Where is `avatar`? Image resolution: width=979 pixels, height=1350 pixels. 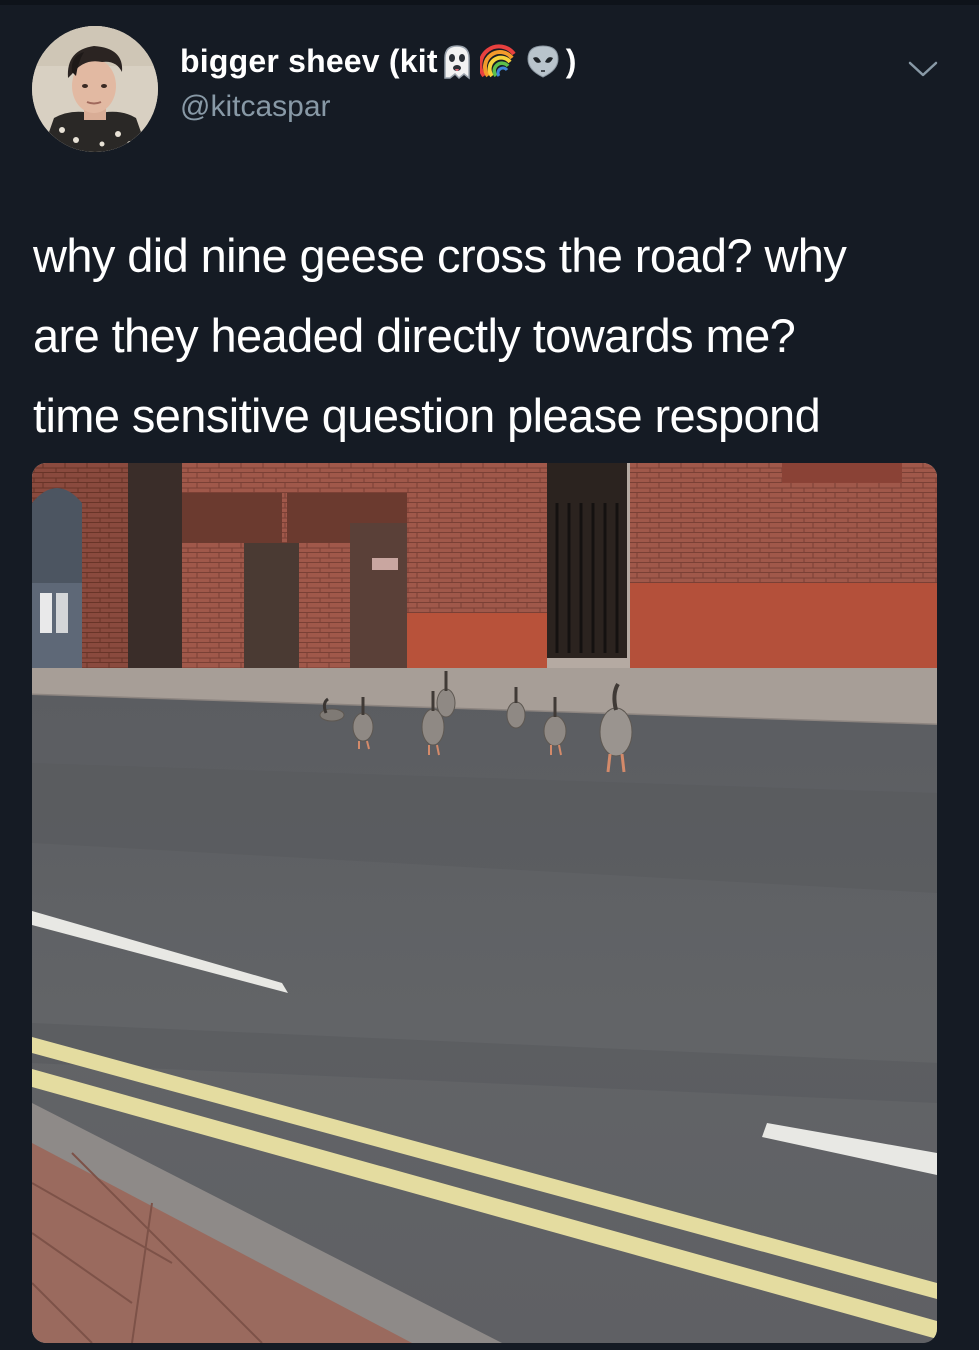
avatar is located at coordinates (95, 89).